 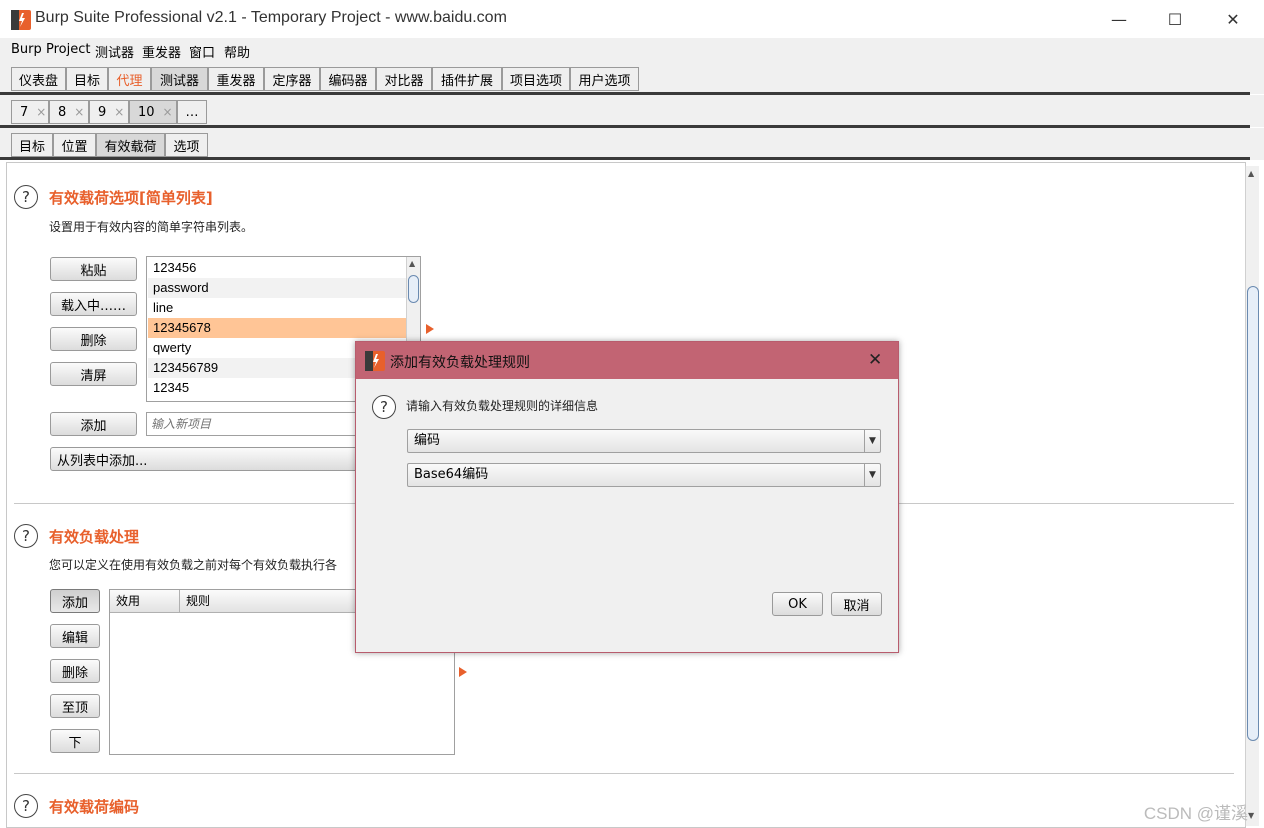 What do you see at coordinates (624, 773) in the screenshot?
I see `section-divider` at bounding box center [624, 773].